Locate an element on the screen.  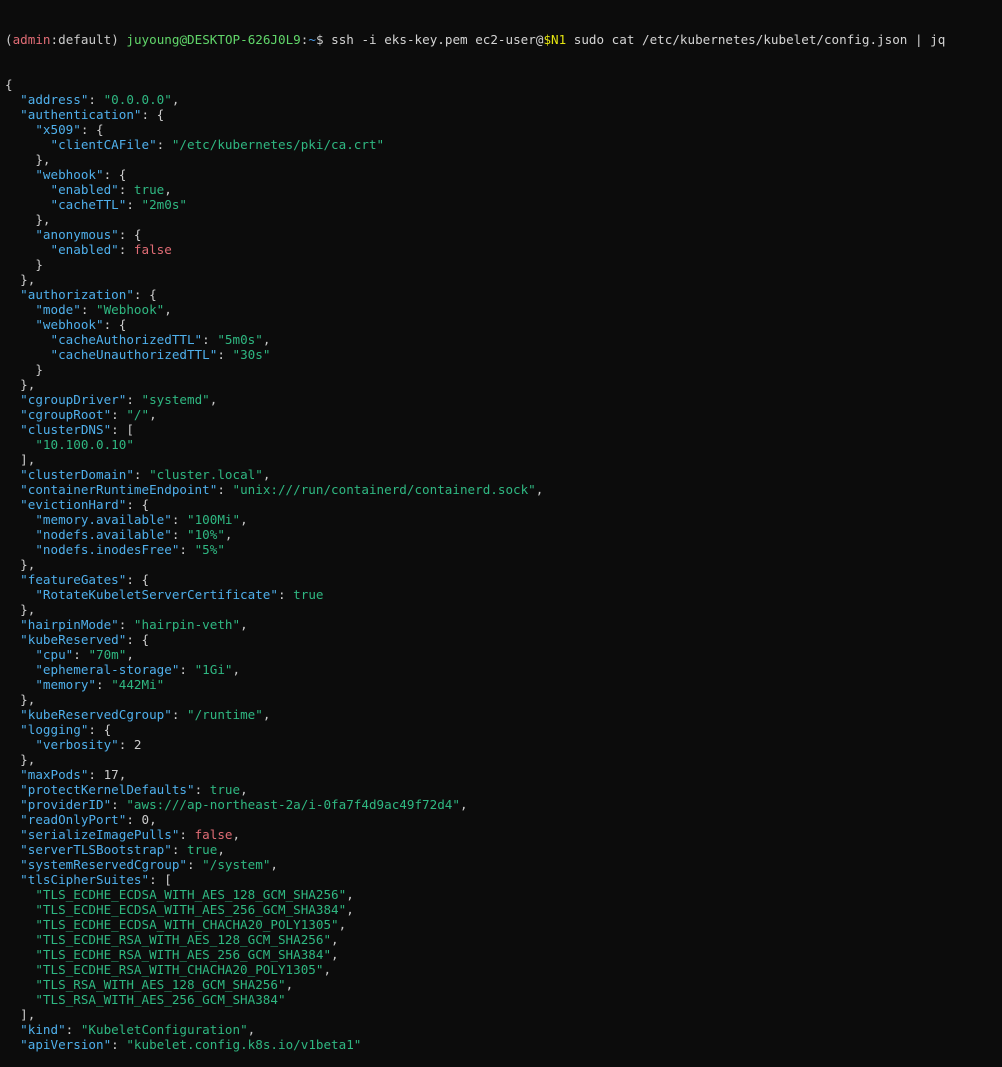
json-key: "nodefs.inodesFree" is located at coordinates (107, 549).